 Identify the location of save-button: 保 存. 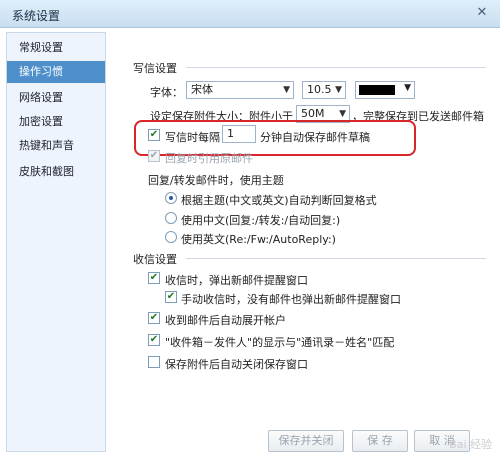
(380, 441).